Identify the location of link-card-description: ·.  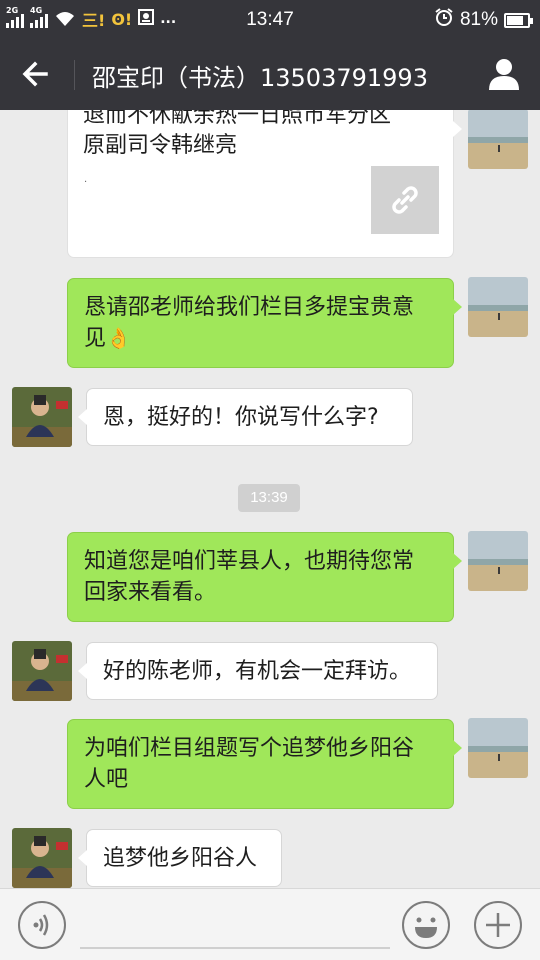
(86, 182).